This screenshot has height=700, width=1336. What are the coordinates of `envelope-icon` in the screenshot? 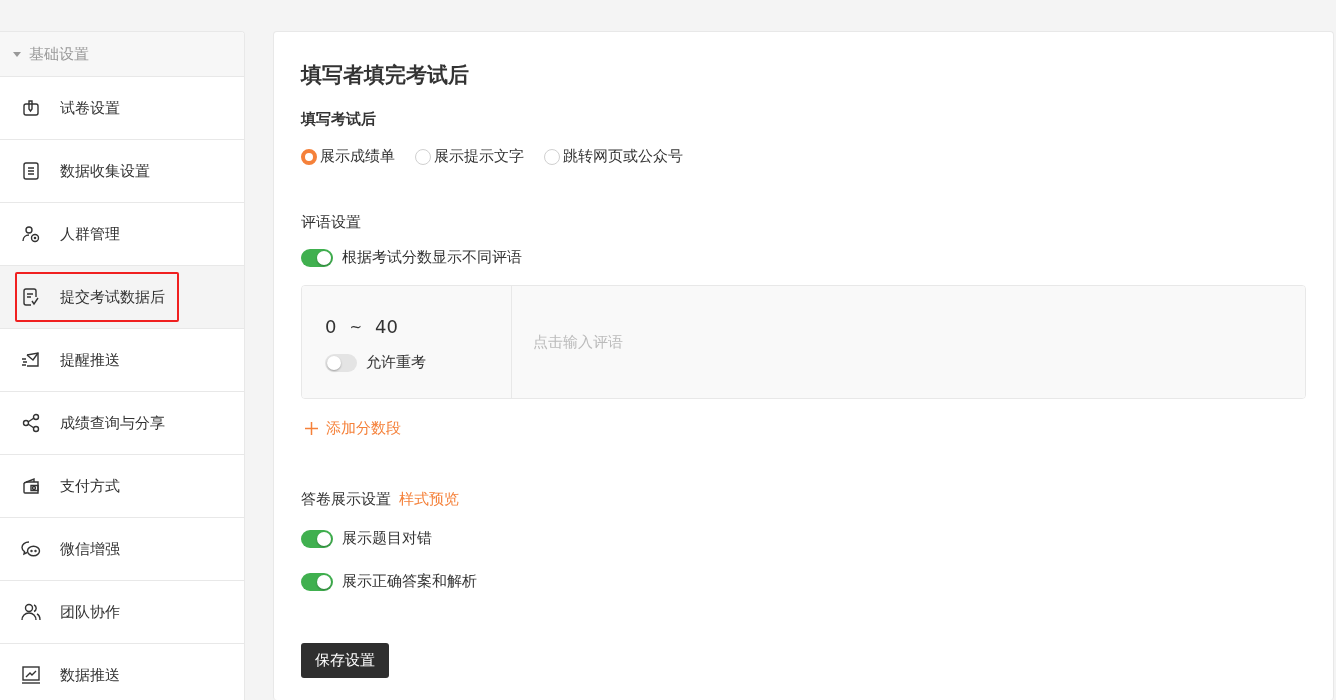 It's located at (31, 360).